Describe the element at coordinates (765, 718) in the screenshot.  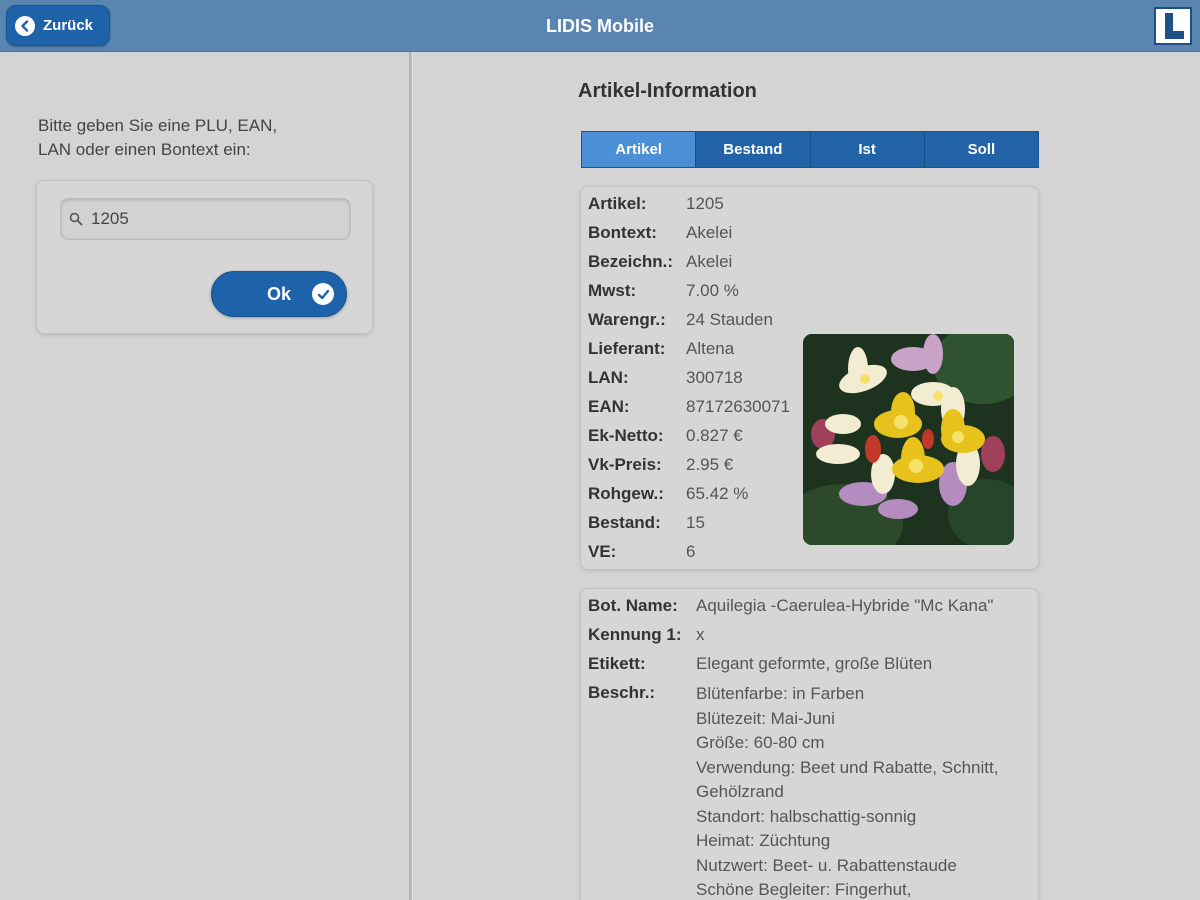
I see `beschreibung-line: Blütezeit: Mai-Juni` at that location.